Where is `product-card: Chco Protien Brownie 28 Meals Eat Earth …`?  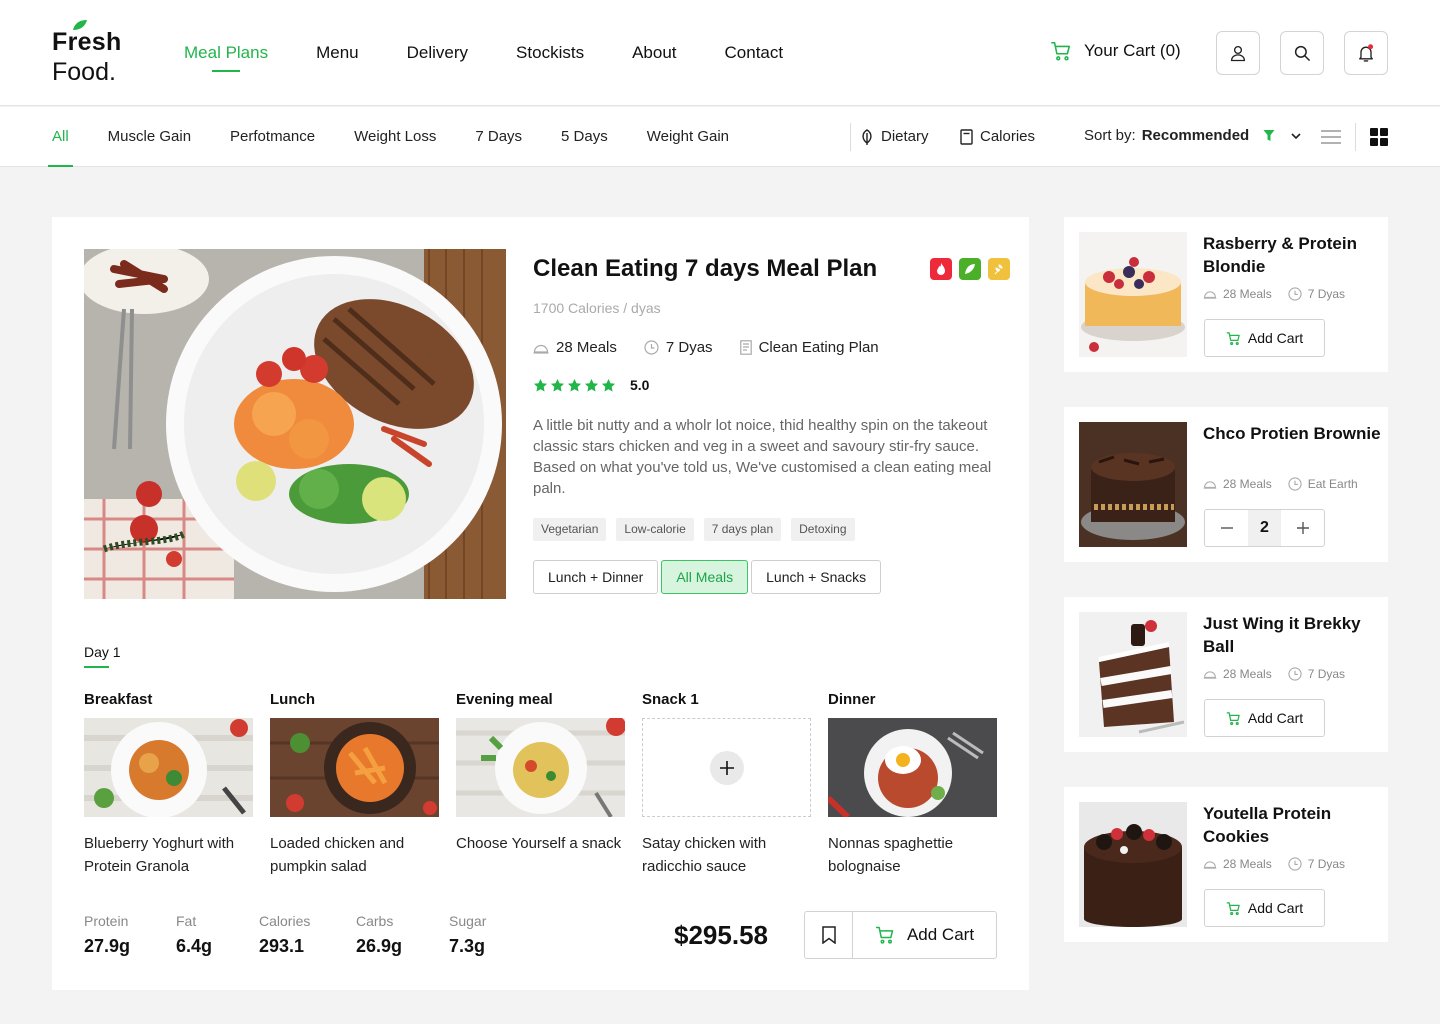
product-card: Chco Protien Brownie 28 Meals Eat Earth … is located at coordinates (1226, 484).